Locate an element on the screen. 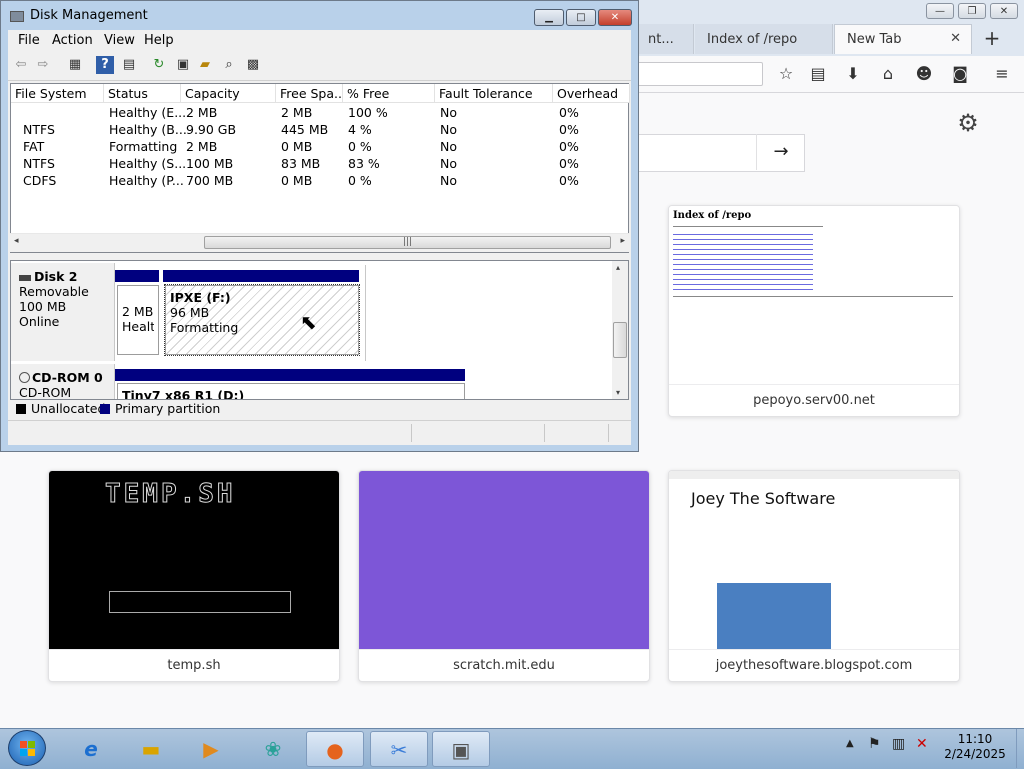 This screenshot has height=769, width=1024. maximize-button: □ is located at coordinates (581, 17).